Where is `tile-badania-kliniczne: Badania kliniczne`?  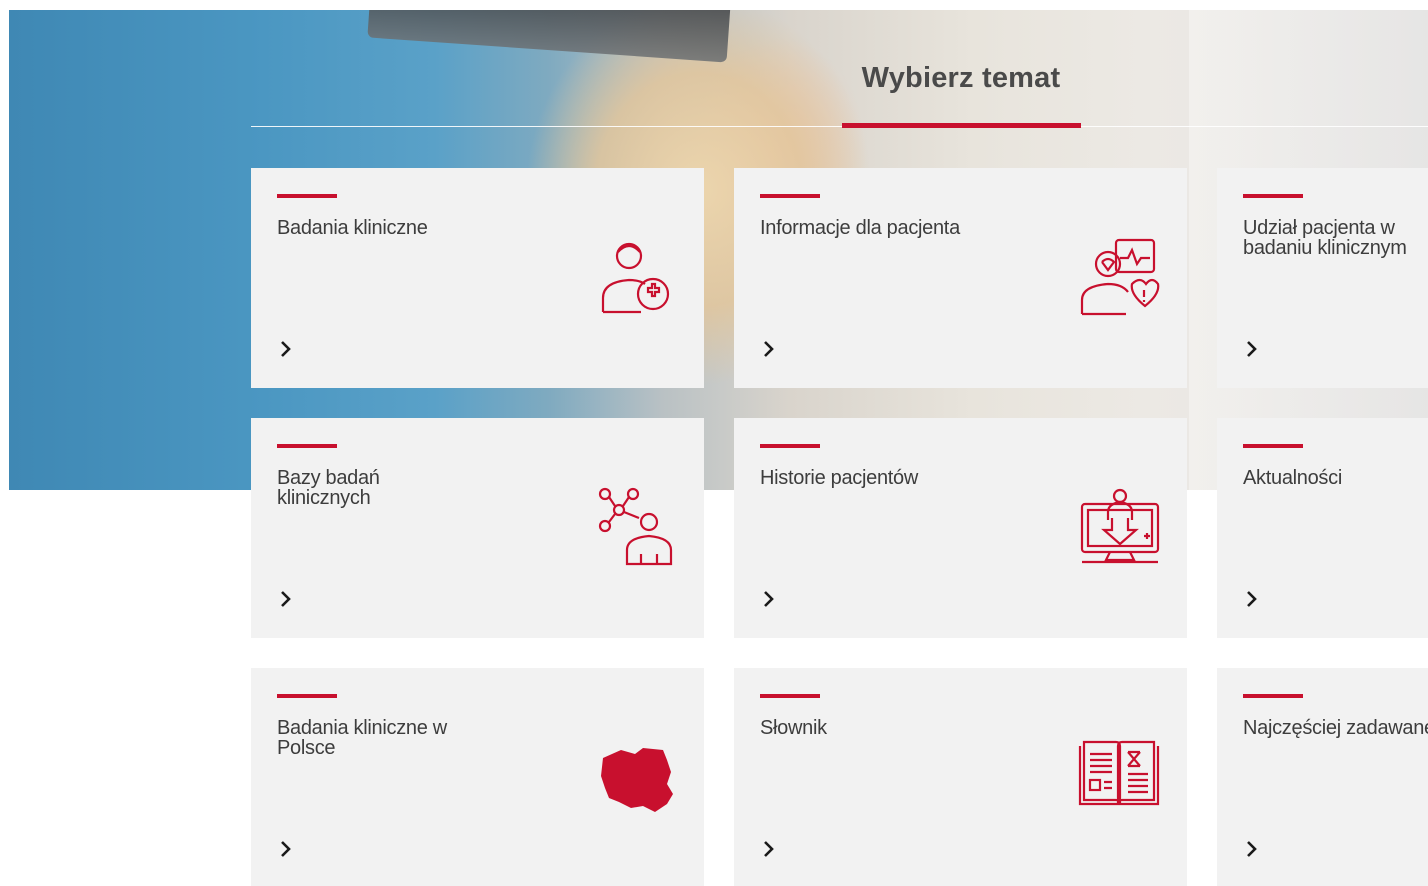
tile-badania-kliniczne: Badania kliniczne is located at coordinates (477, 278).